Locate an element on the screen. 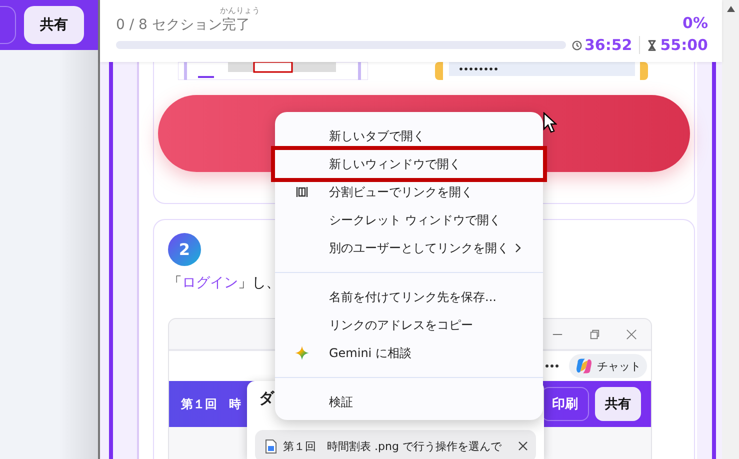 The height and width of the screenshot is (459, 739). login-link: ログイン is located at coordinates (210, 283).